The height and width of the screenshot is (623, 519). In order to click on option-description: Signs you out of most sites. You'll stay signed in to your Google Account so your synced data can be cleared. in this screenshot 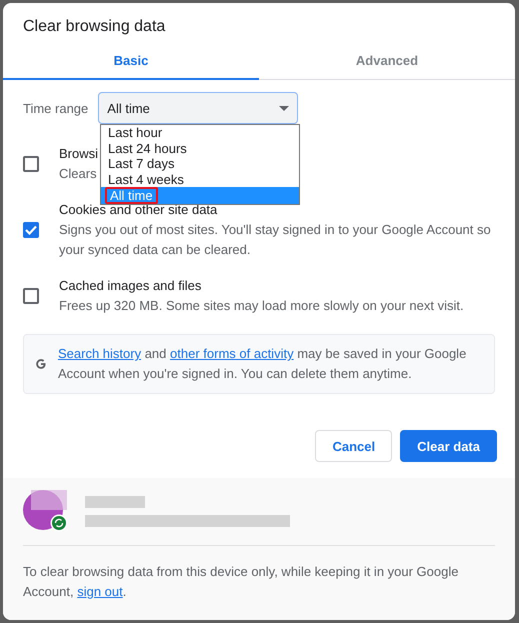, I will do `click(275, 240)`.